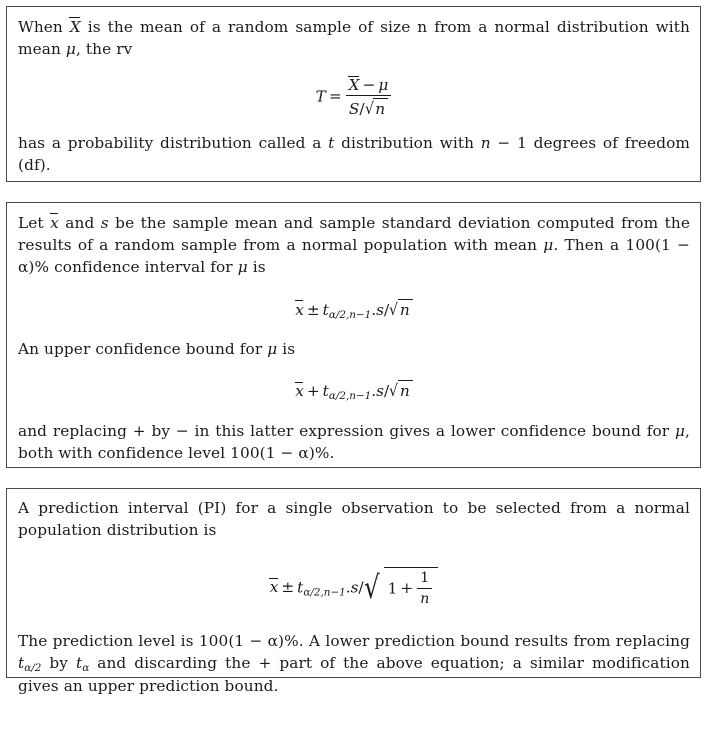  Describe the element at coordinates (335, 96) in the screenshot. I see `equals-sign: =` at that location.